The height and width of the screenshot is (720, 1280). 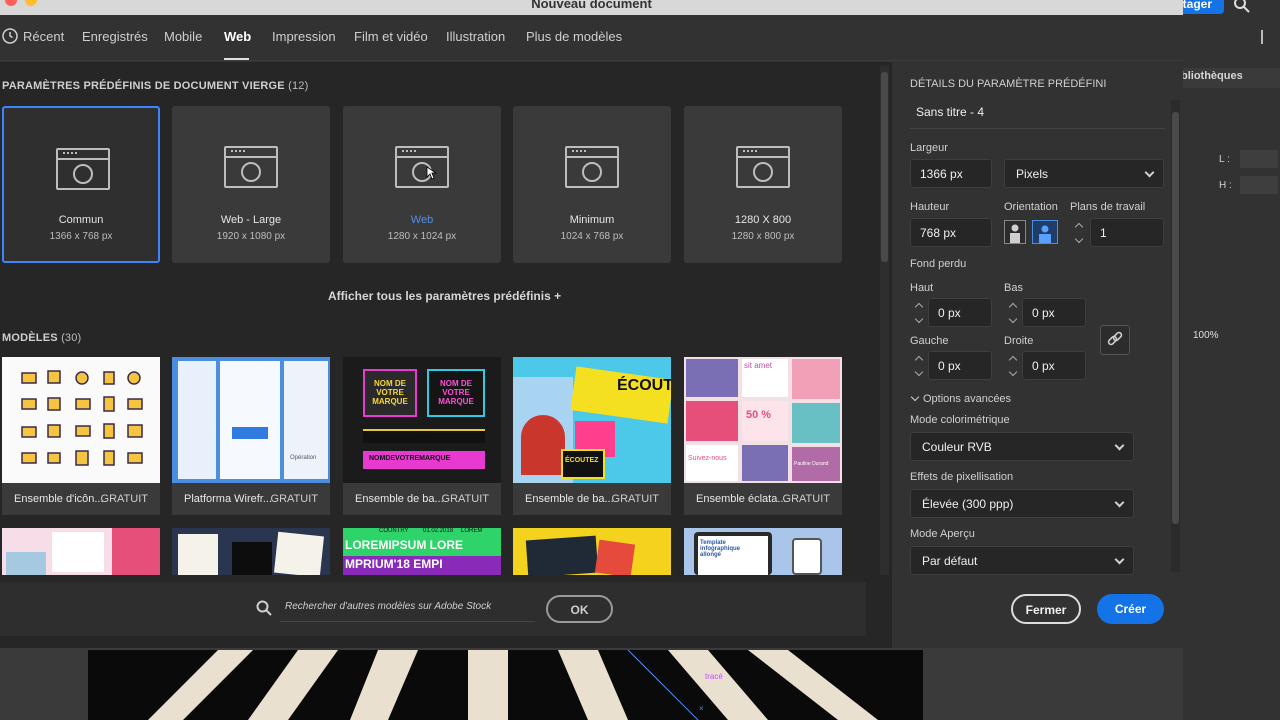 What do you see at coordinates (1130, 609) in the screenshot?
I see `create-button: Créer` at bounding box center [1130, 609].